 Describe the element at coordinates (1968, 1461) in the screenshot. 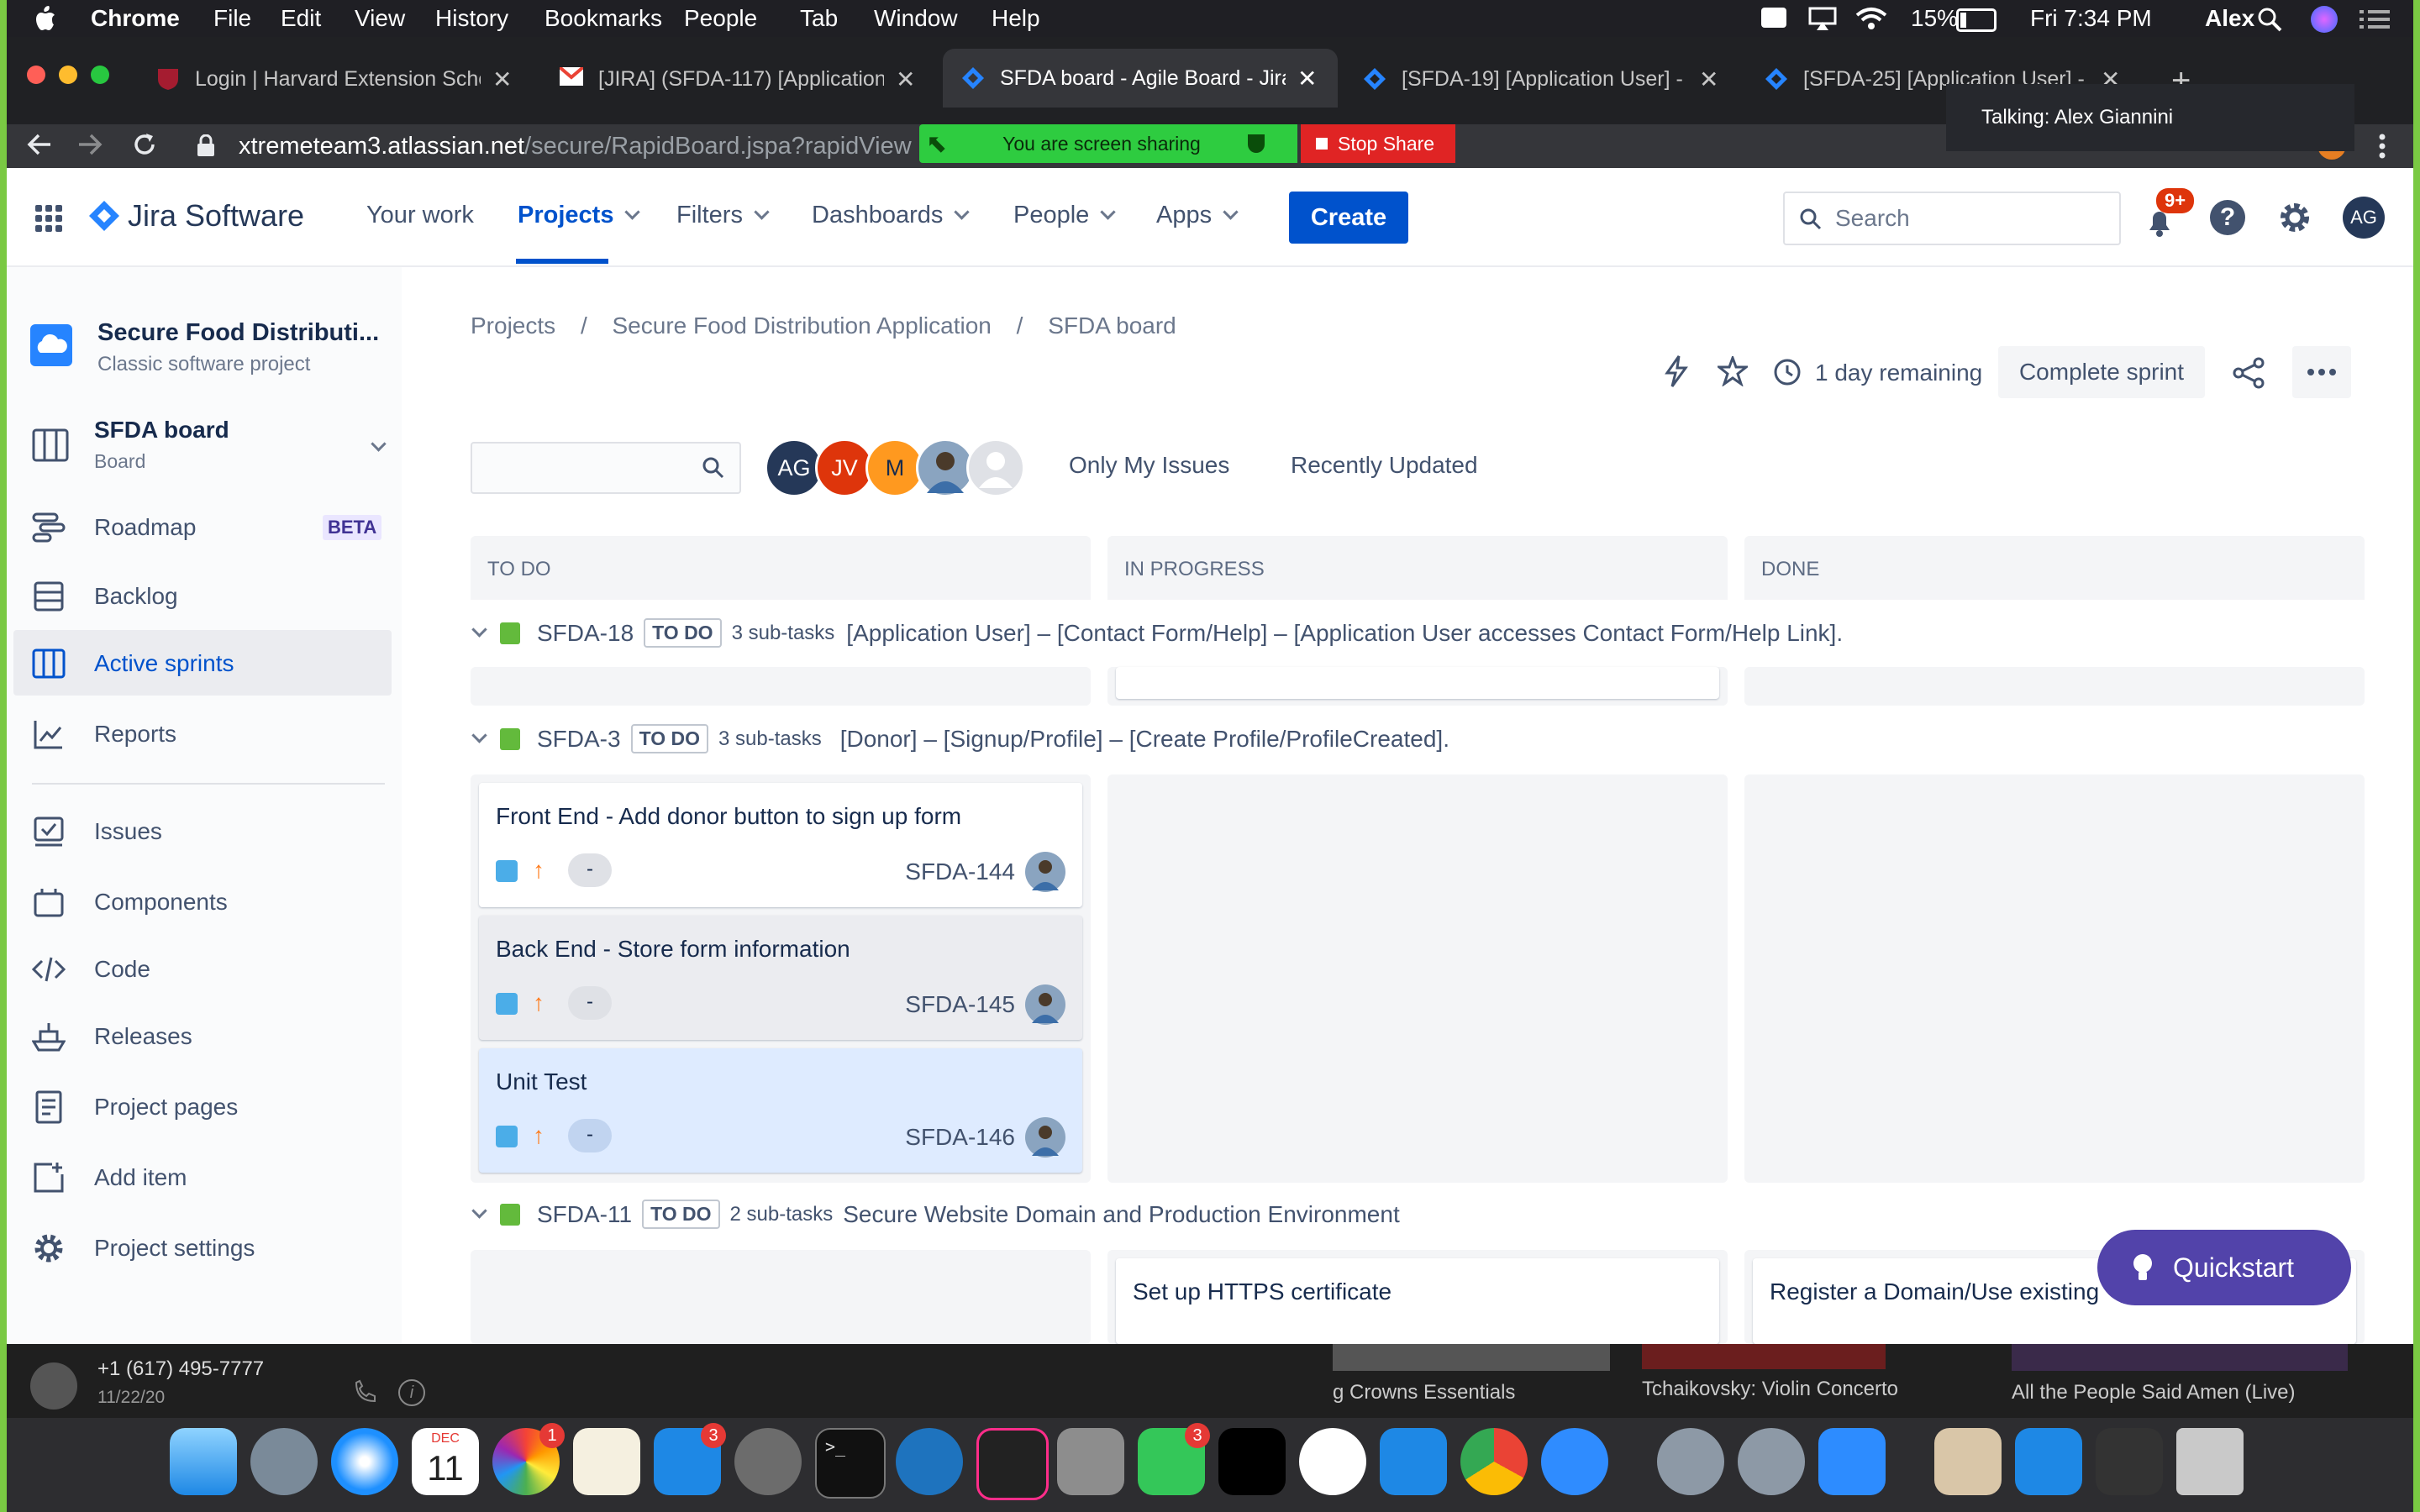

I see `downloads-stack-icon` at that location.